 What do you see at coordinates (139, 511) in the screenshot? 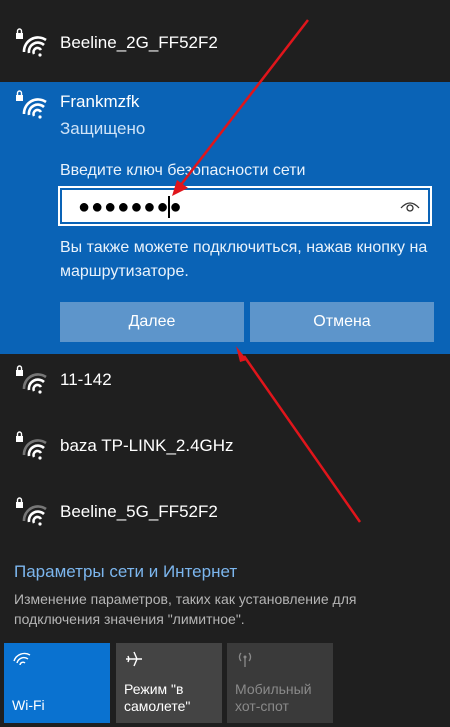
I see `network-name: Beeline_5G_FF52F2` at bounding box center [139, 511].